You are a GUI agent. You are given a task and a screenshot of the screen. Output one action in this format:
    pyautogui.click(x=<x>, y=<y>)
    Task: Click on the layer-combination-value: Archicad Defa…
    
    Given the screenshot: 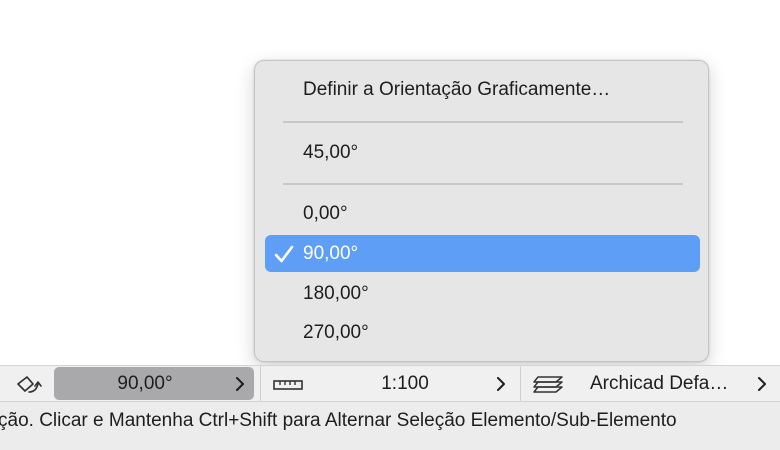 What is the action you would take?
    pyautogui.click(x=659, y=383)
    